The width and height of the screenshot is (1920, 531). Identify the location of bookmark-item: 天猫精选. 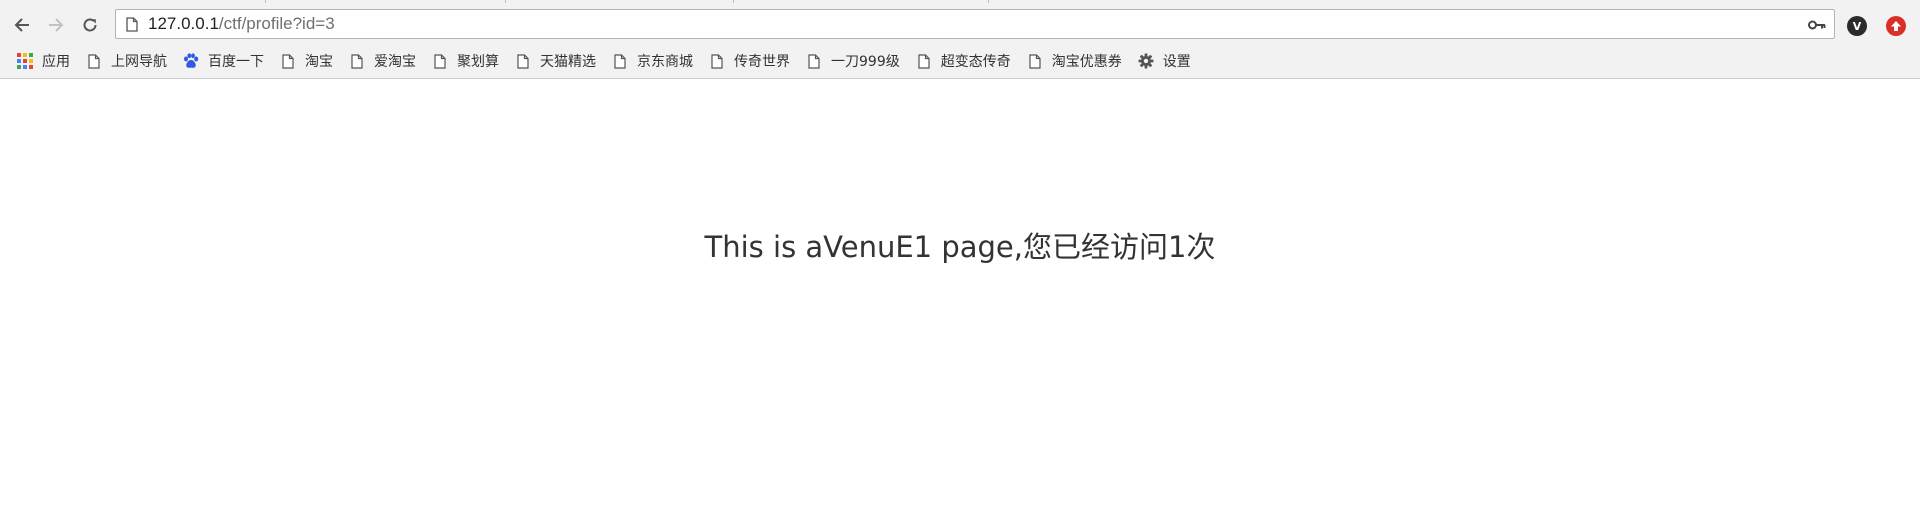
(557, 61).